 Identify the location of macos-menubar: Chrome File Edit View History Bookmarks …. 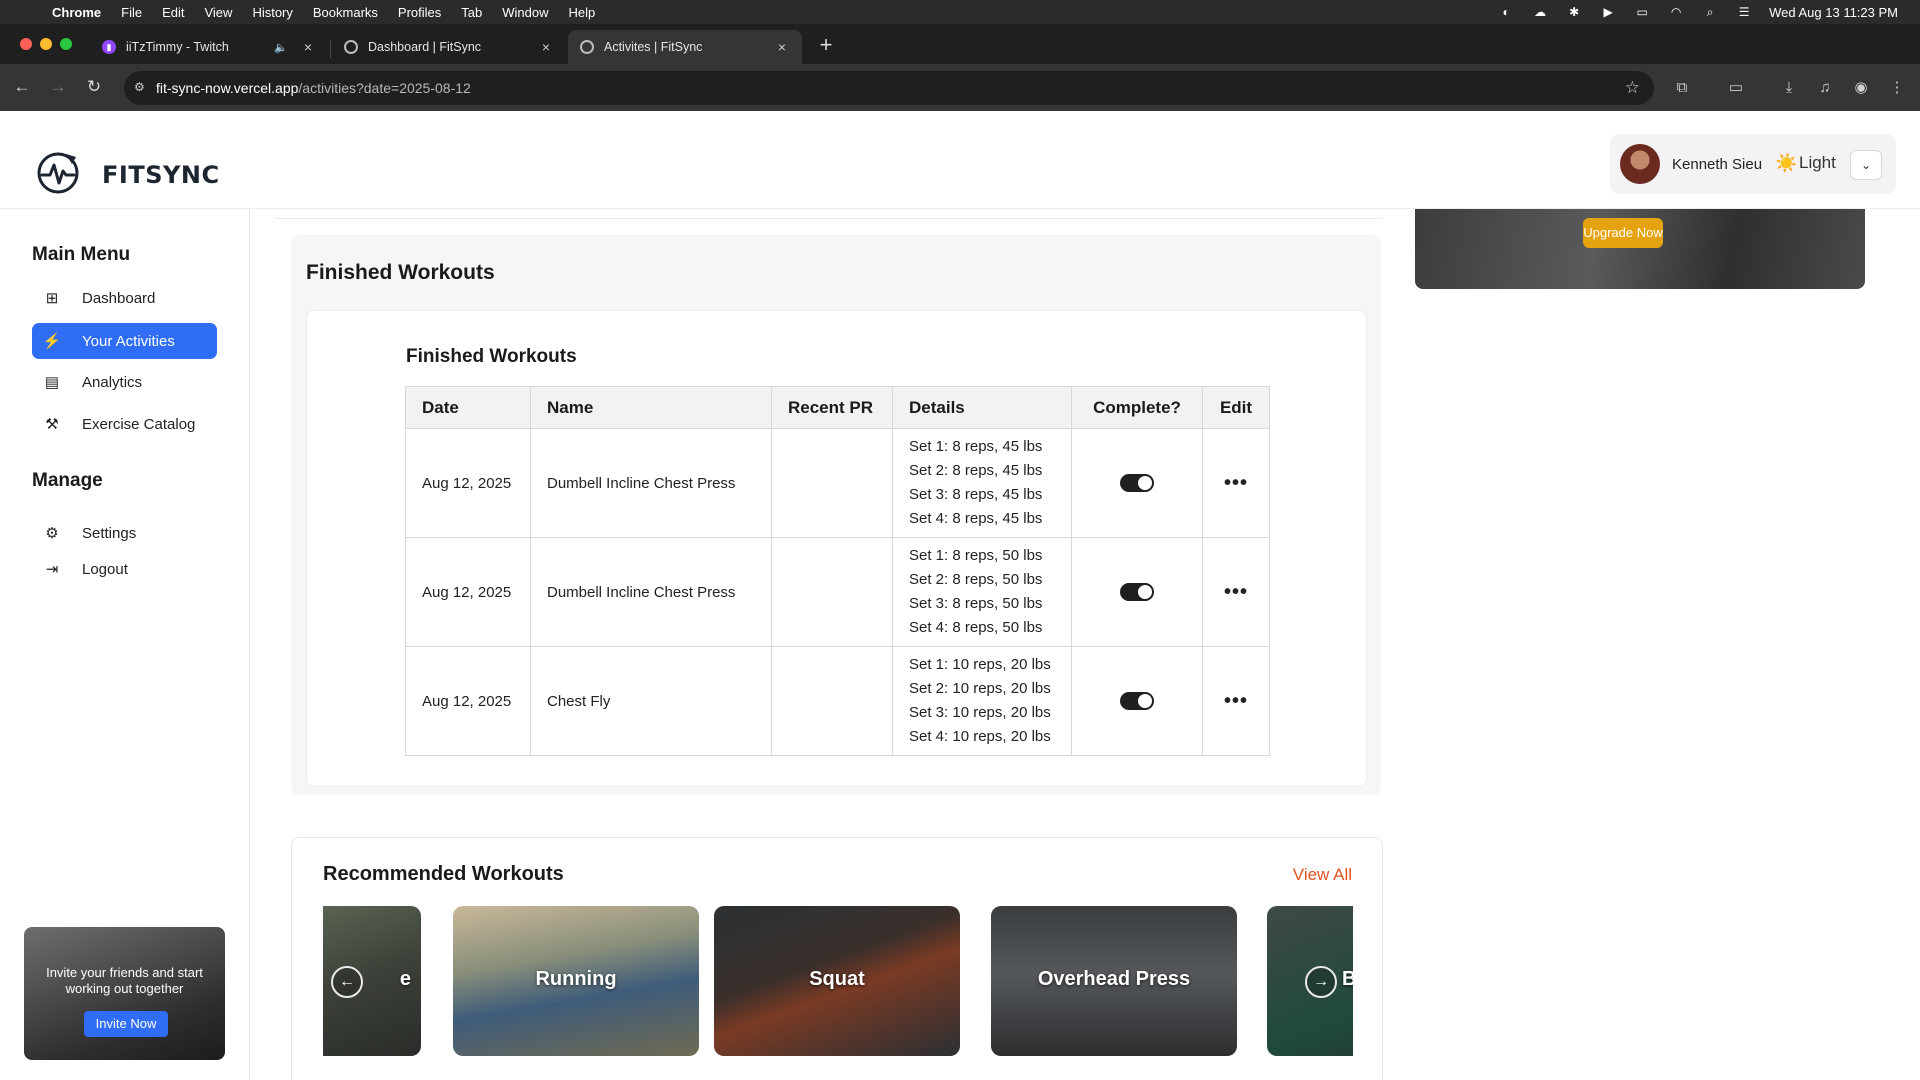
(960, 12).